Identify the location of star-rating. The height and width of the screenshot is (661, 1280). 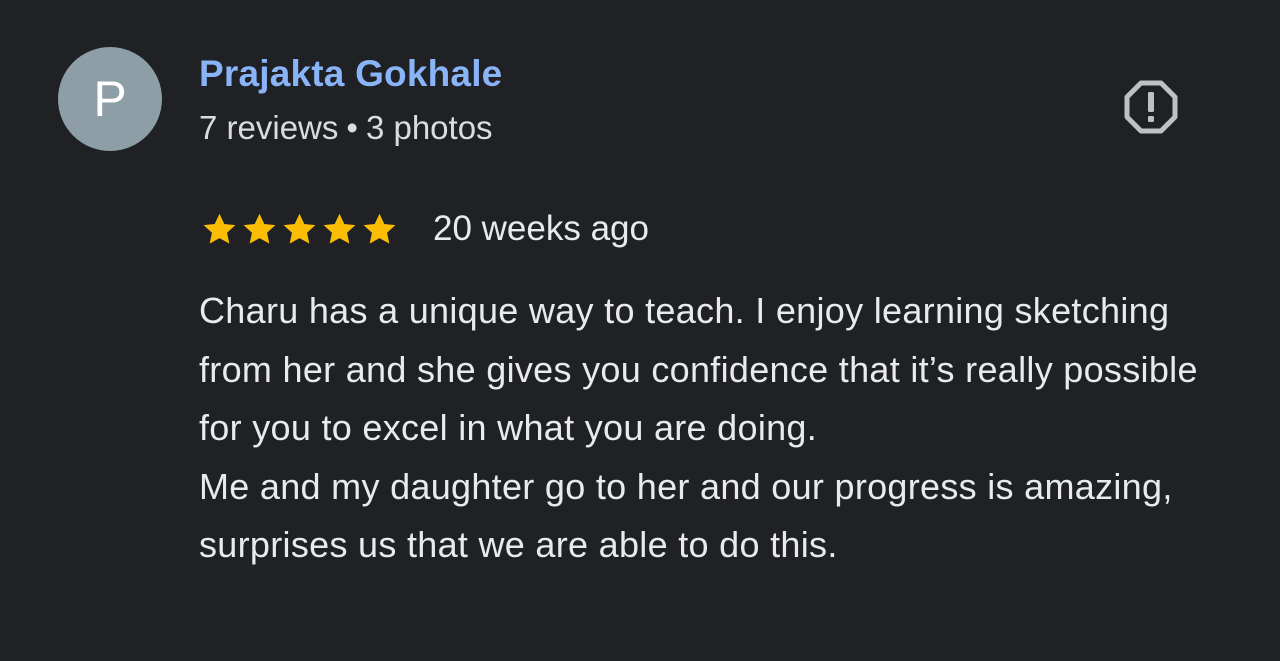
(299, 229).